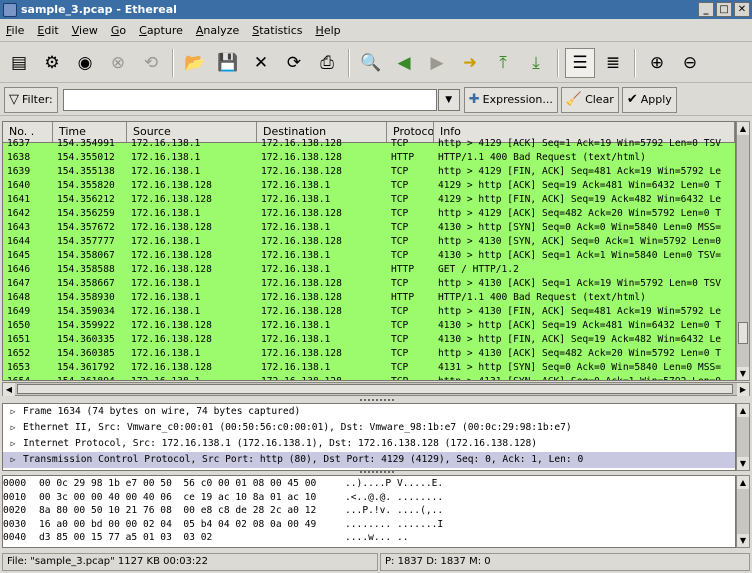 This screenshot has height=573, width=752. What do you see at coordinates (86, 325) in the screenshot?
I see `packet-cell-time: 154.359922` at bounding box center [86, 325].